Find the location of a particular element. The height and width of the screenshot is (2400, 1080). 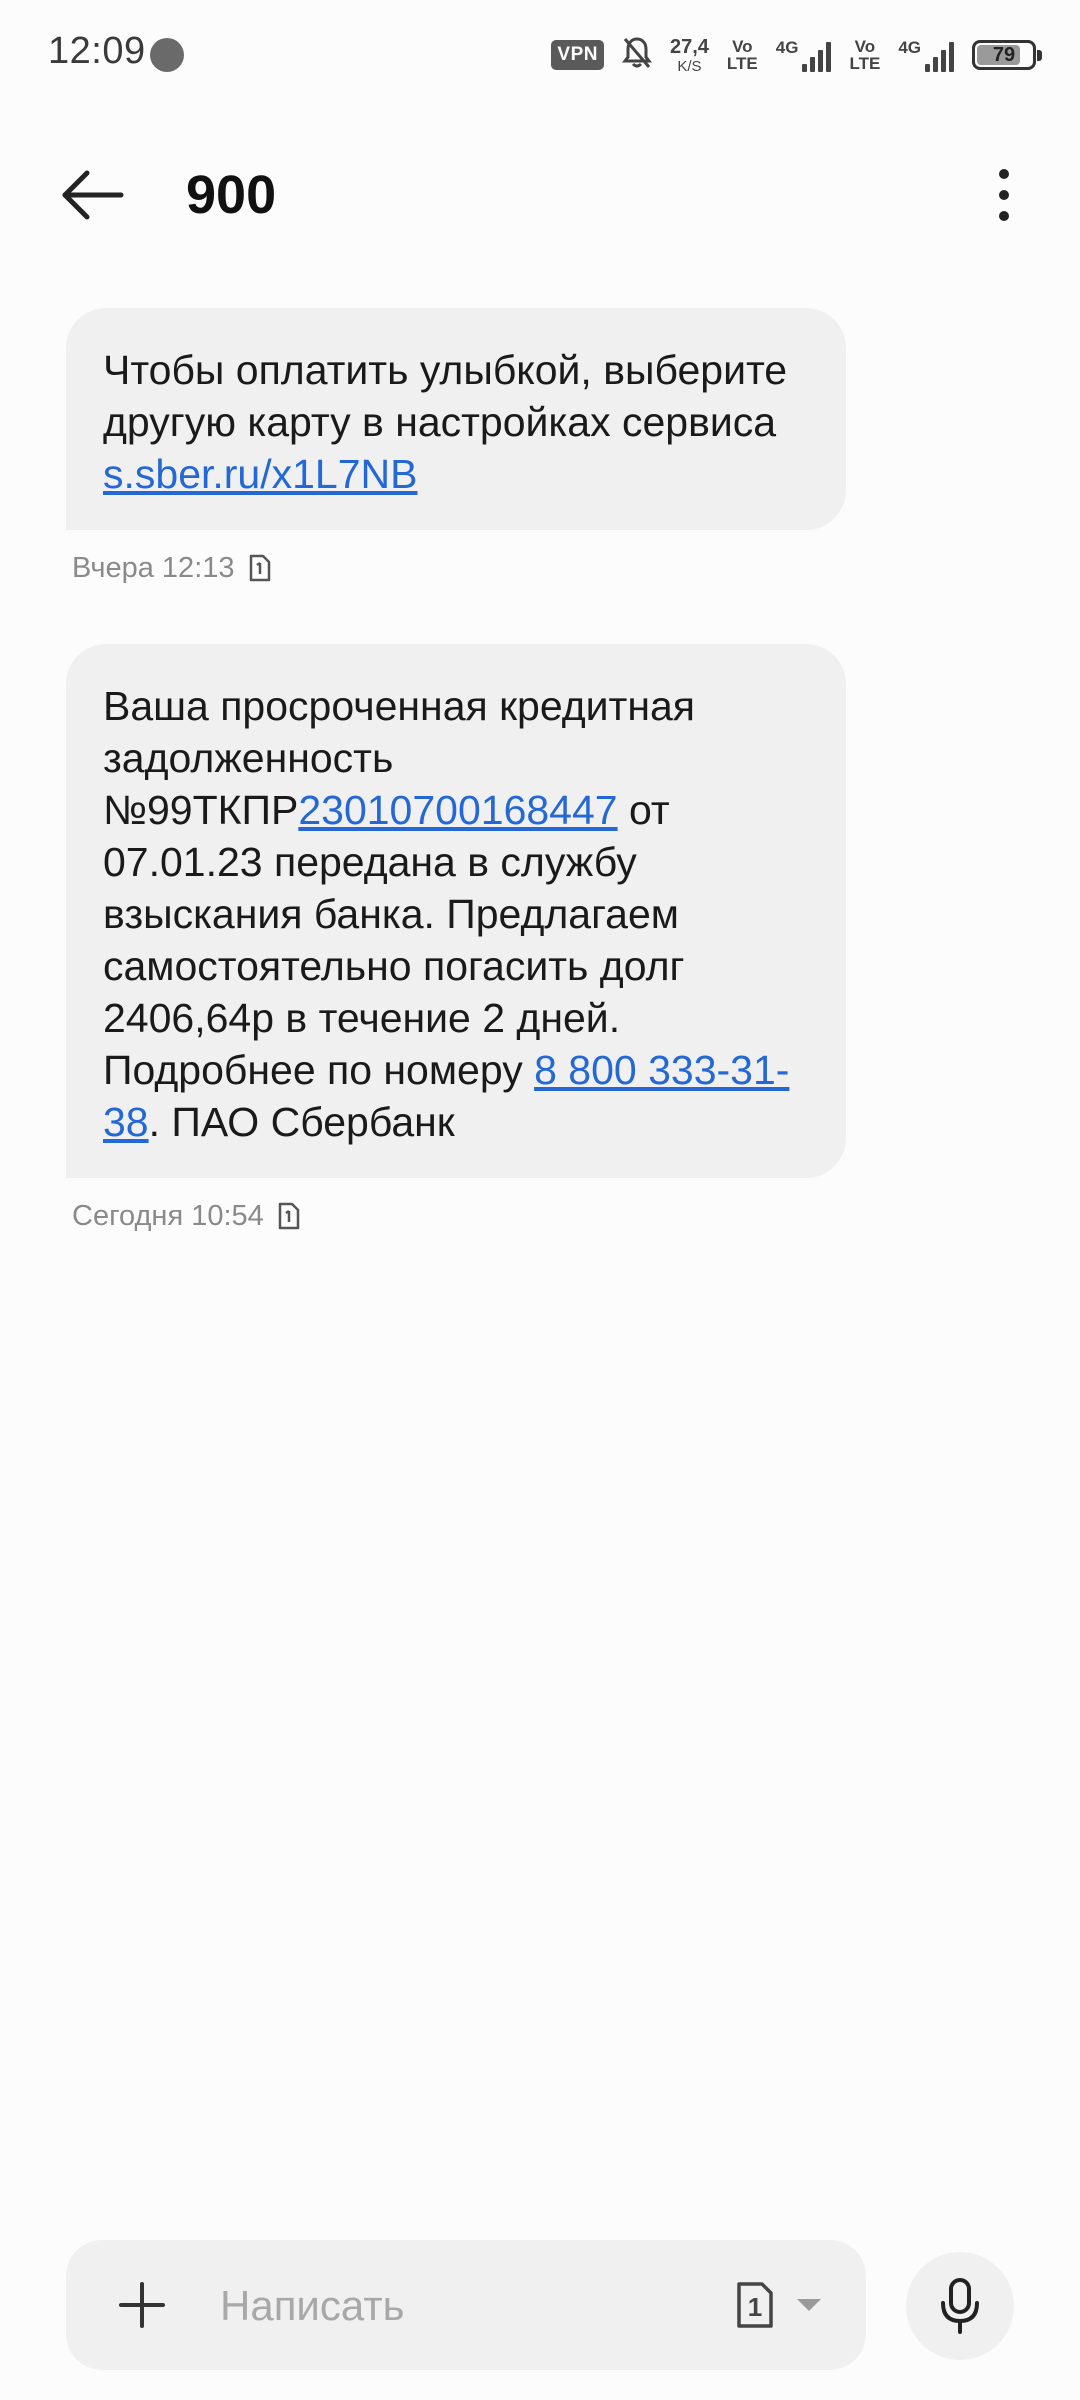

message-text: . ПАО Сбербанк is located at coordinates (301, 1122).